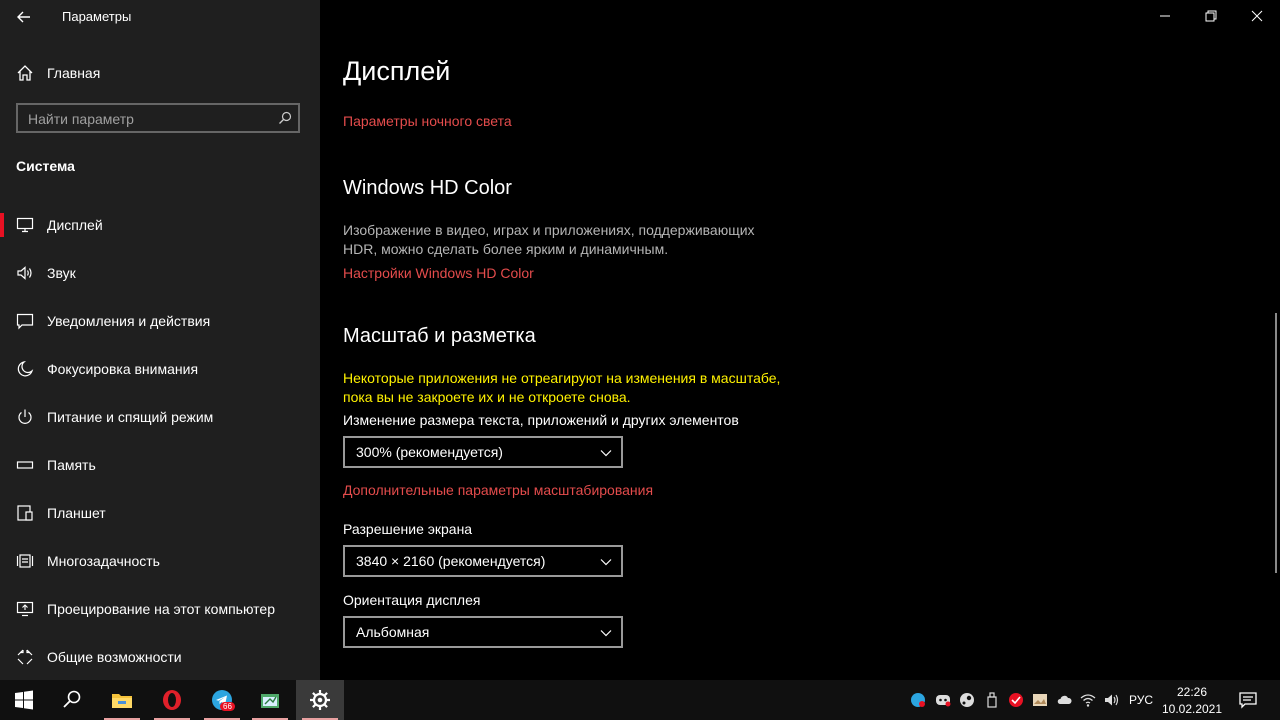  Describe the element at coordinates (24, 17) in the screenshot. I see `back-arrow-icon` at that location.